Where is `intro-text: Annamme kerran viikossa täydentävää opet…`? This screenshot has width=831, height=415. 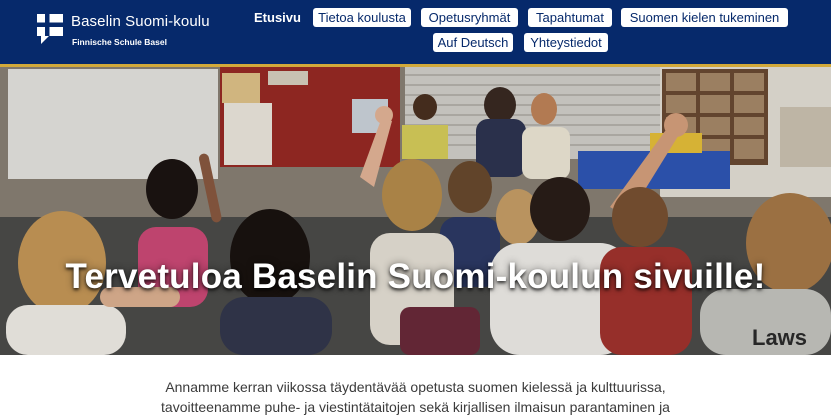
intro-text: Annamme kerran viikossa täydentävää opet… is located at coordinates (415, 396).